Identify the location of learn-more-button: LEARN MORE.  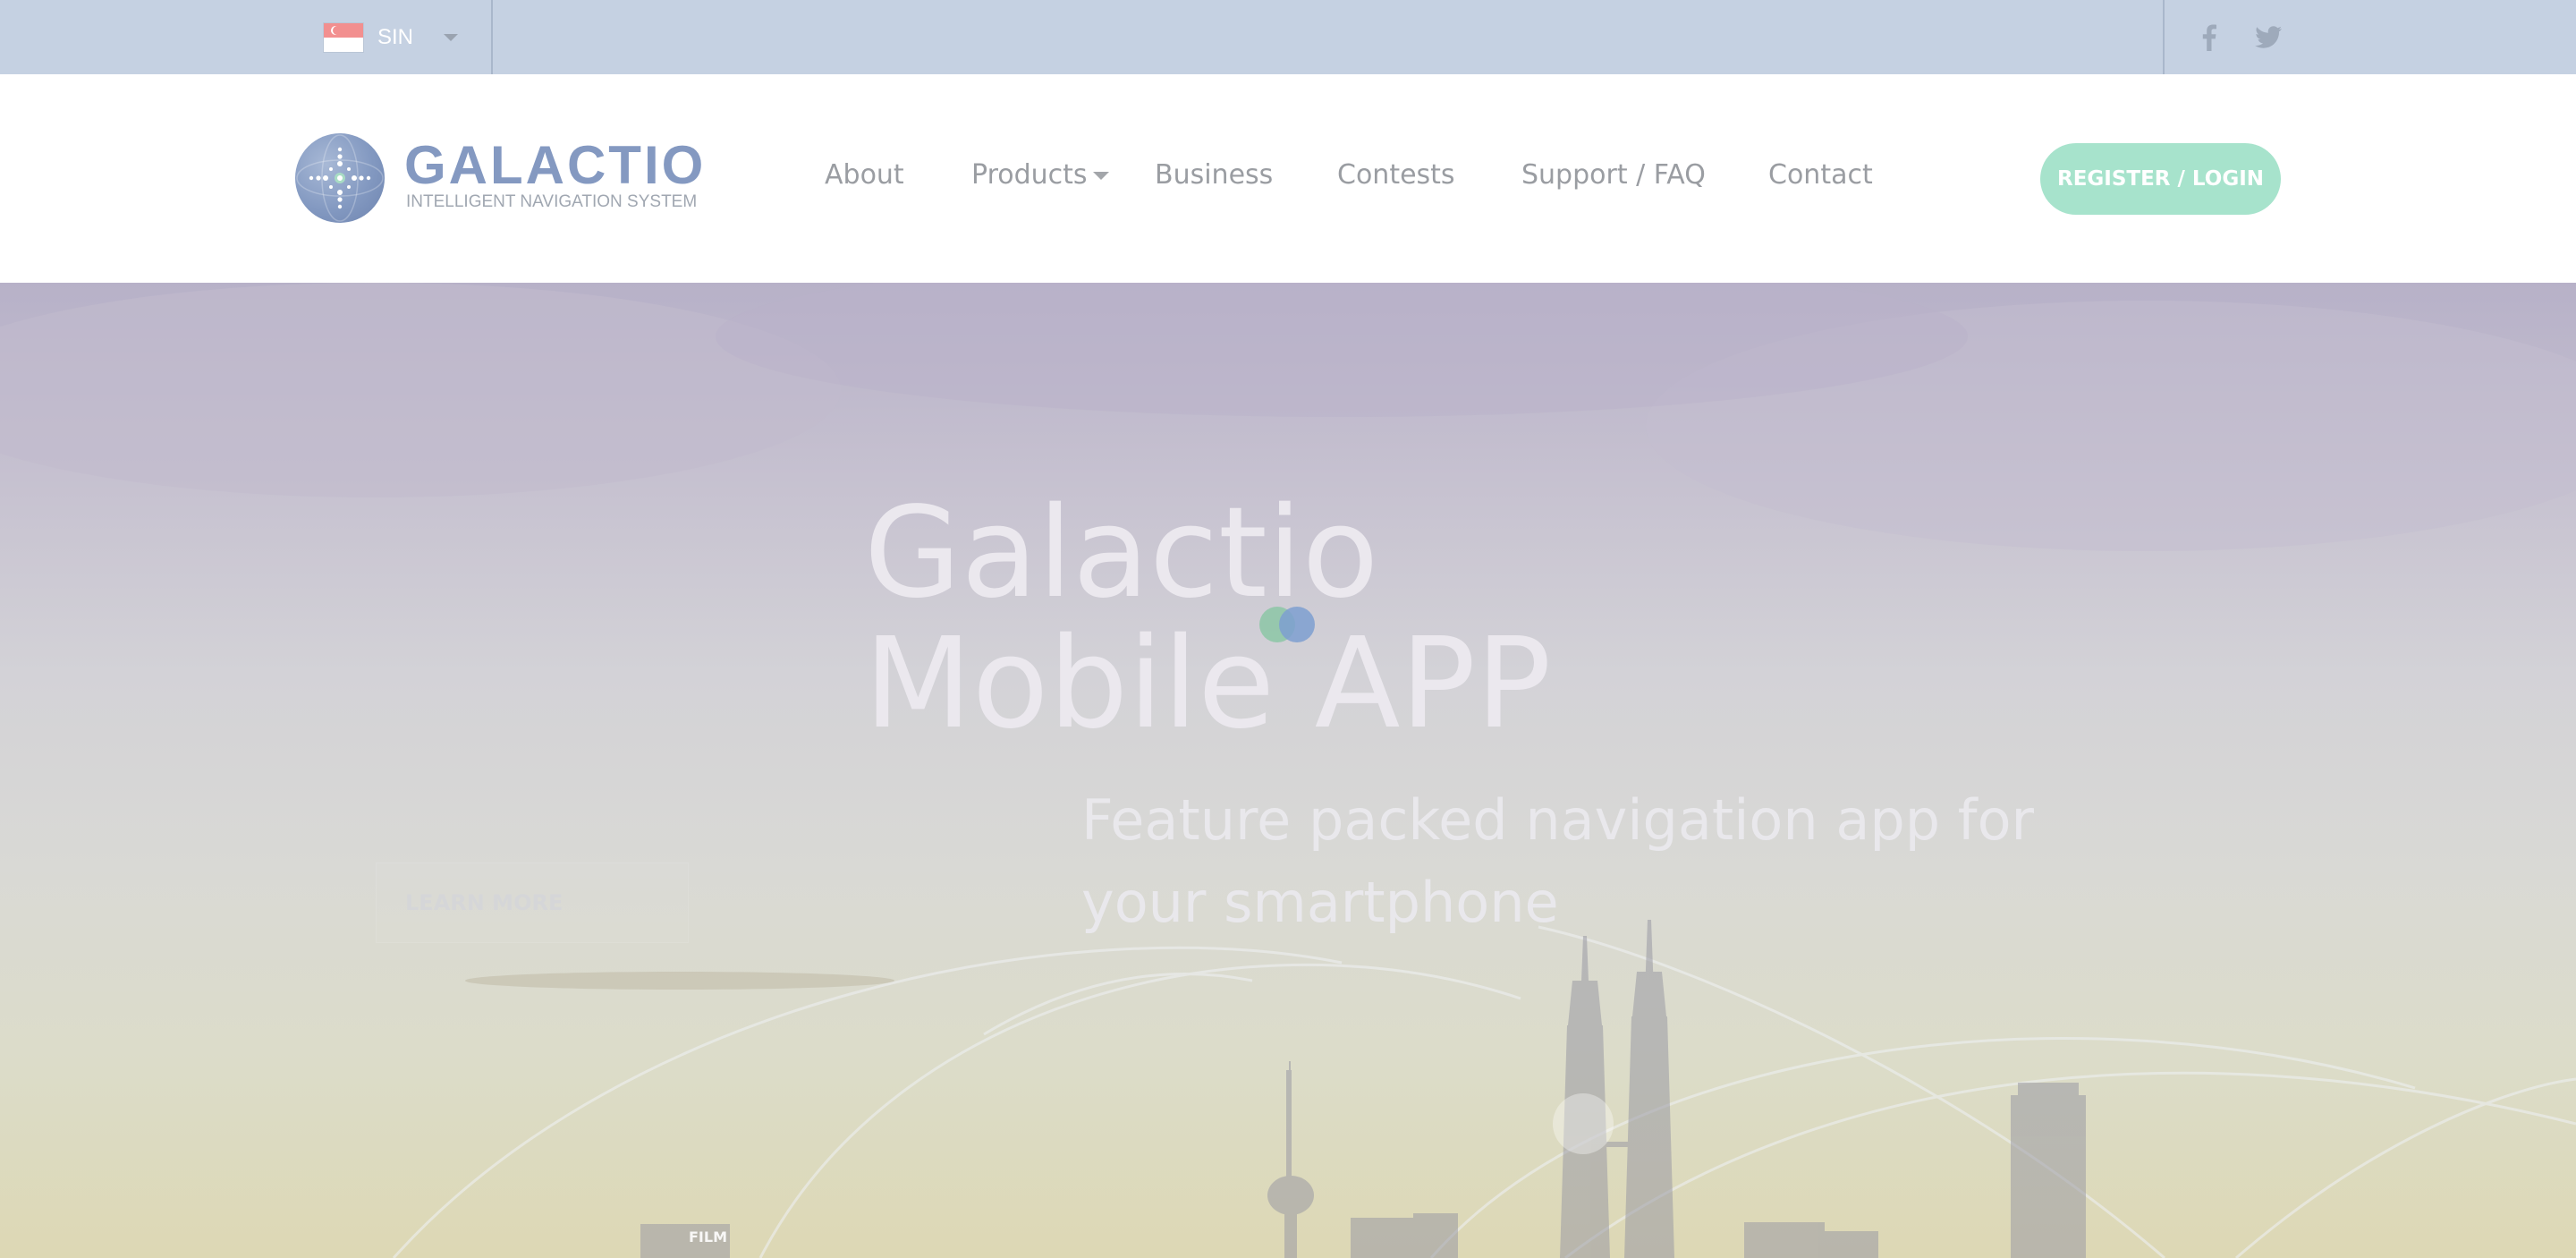
(532, 903).